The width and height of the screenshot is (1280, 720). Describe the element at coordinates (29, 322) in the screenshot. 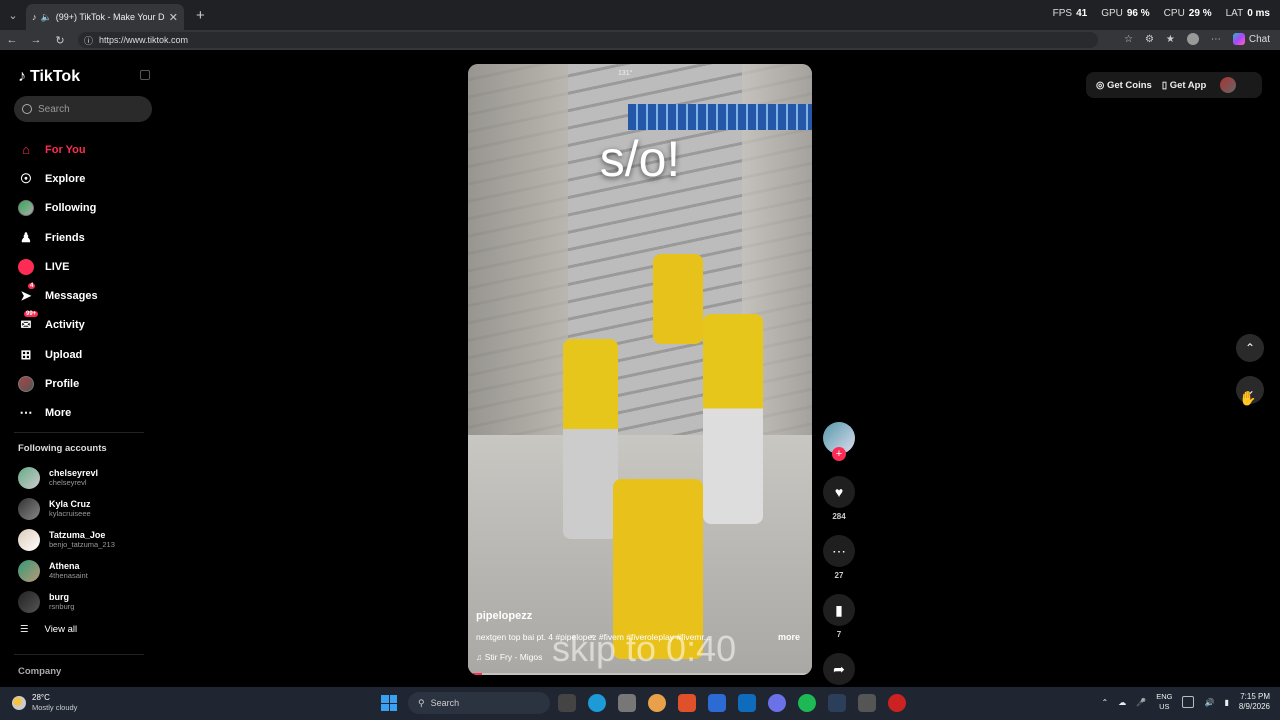

I see `activity-icon: ✉ 99+` at that location.